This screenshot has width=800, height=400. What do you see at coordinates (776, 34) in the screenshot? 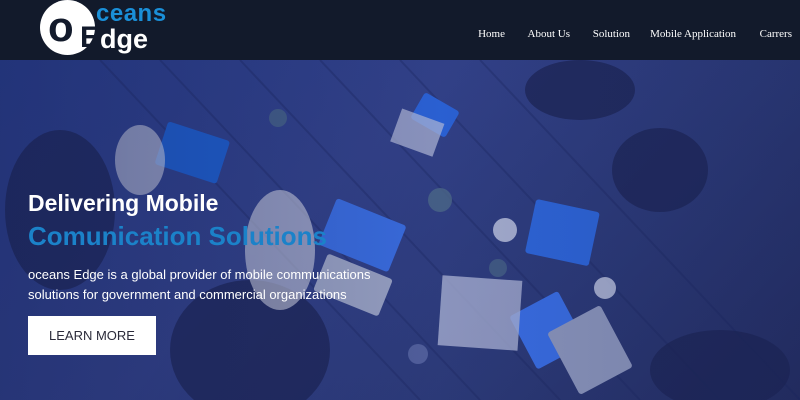
I see `nav-carrers: Carrers` at bounding box center [776, 34].